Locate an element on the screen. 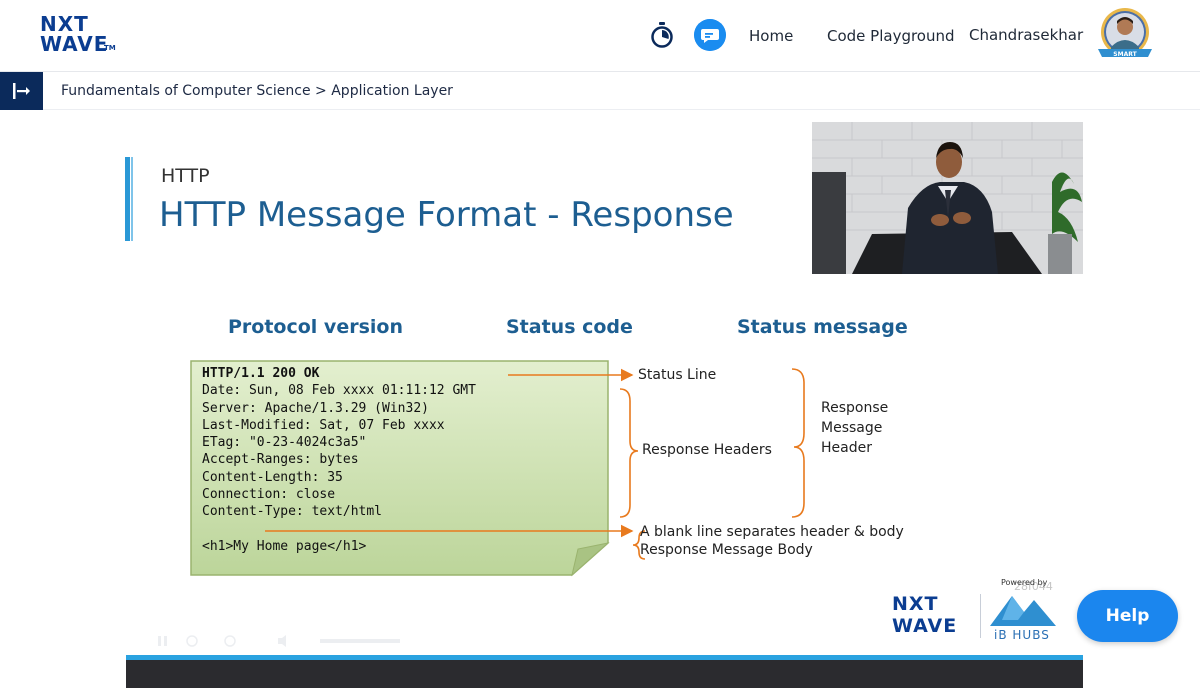 Image resolution: width=1200 pixels, height=688 pixels. powered-by-label: Powered by is located at coordinates (1024, 582).